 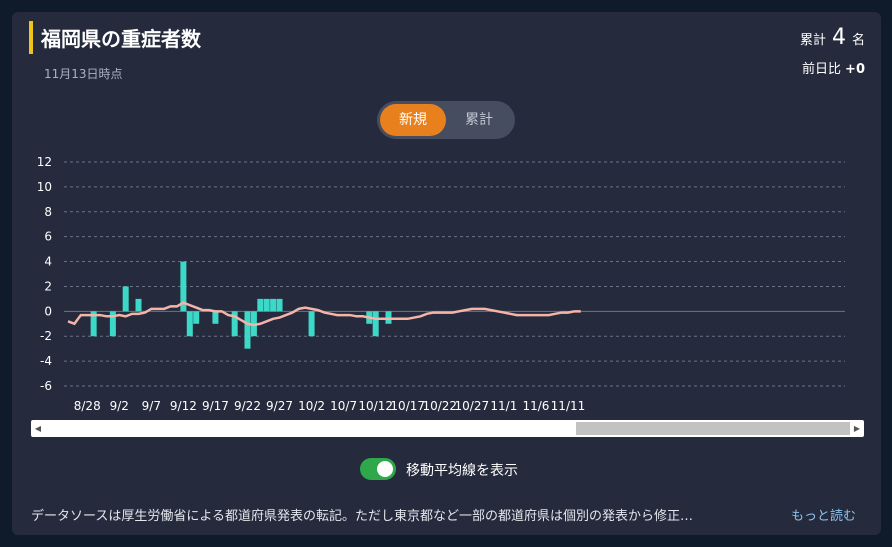 What do you see at coordinates (44, 162) in the screenshot?
I see `y-tick-label: 12` at bounding box center [44, 162].